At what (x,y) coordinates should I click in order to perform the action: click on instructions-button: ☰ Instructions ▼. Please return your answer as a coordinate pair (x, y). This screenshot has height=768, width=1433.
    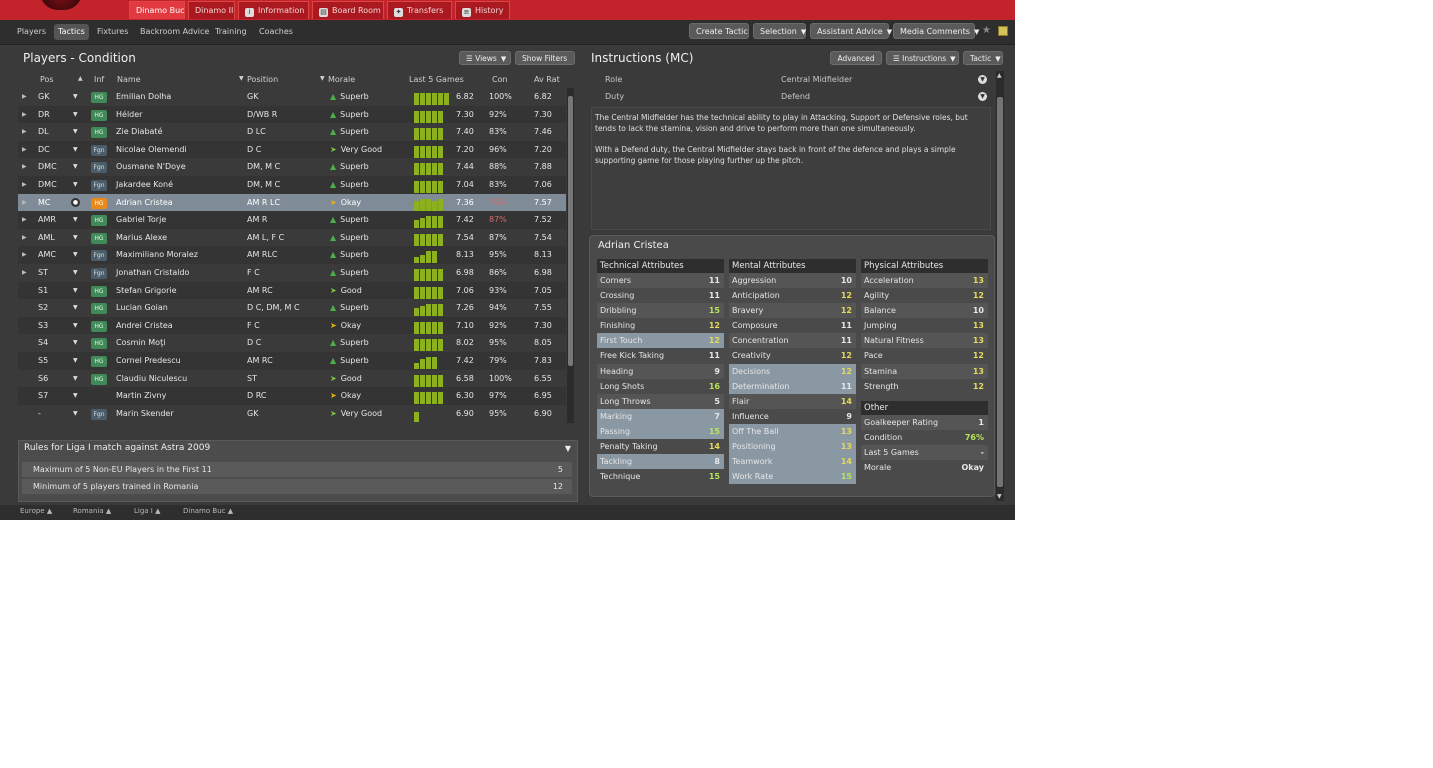
    Looking at the image, I should click on (922, 58).